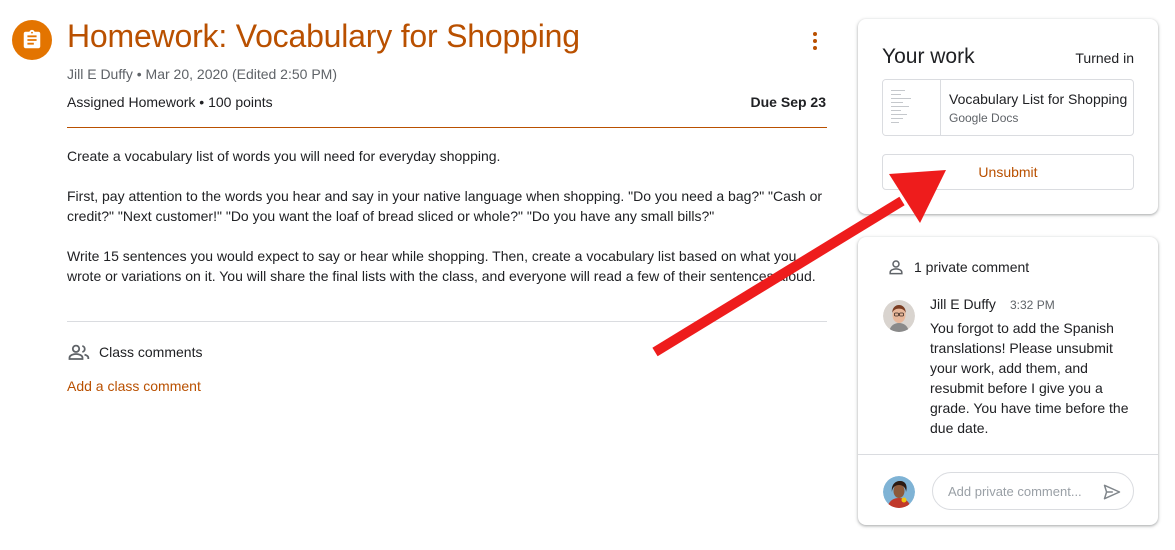 This screenshot has width=1175, height=550. I want to click on people-icon, so click(79, 352).